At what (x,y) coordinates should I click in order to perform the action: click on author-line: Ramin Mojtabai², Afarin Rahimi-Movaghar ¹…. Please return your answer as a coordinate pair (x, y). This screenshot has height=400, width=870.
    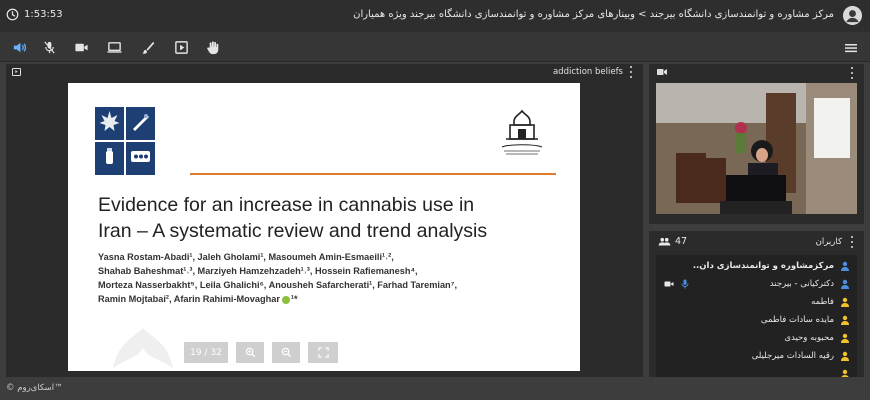
    Looking at the image, I should click on (198, 299).